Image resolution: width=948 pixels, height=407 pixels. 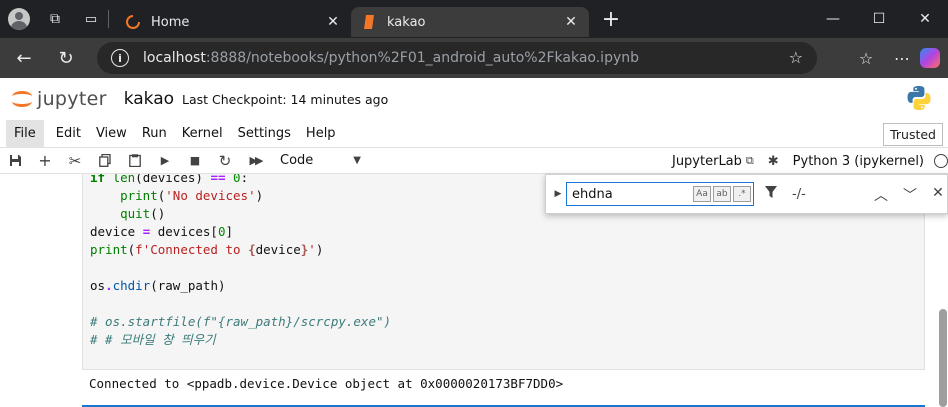 What do you see at coordinates (943, 358) in the screenshot?
I see `scrollbar-thumb` at bounding box center [943, 358].